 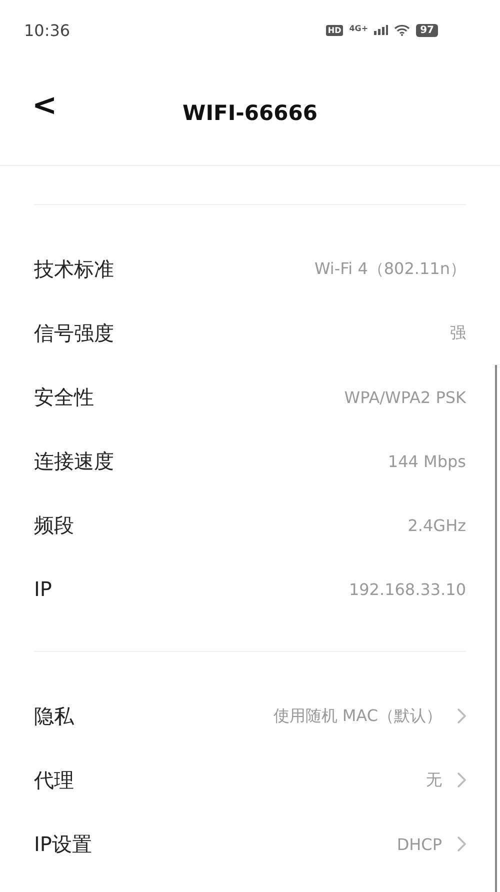 I want to click on row-value: 强, so click(x=458, y=333).